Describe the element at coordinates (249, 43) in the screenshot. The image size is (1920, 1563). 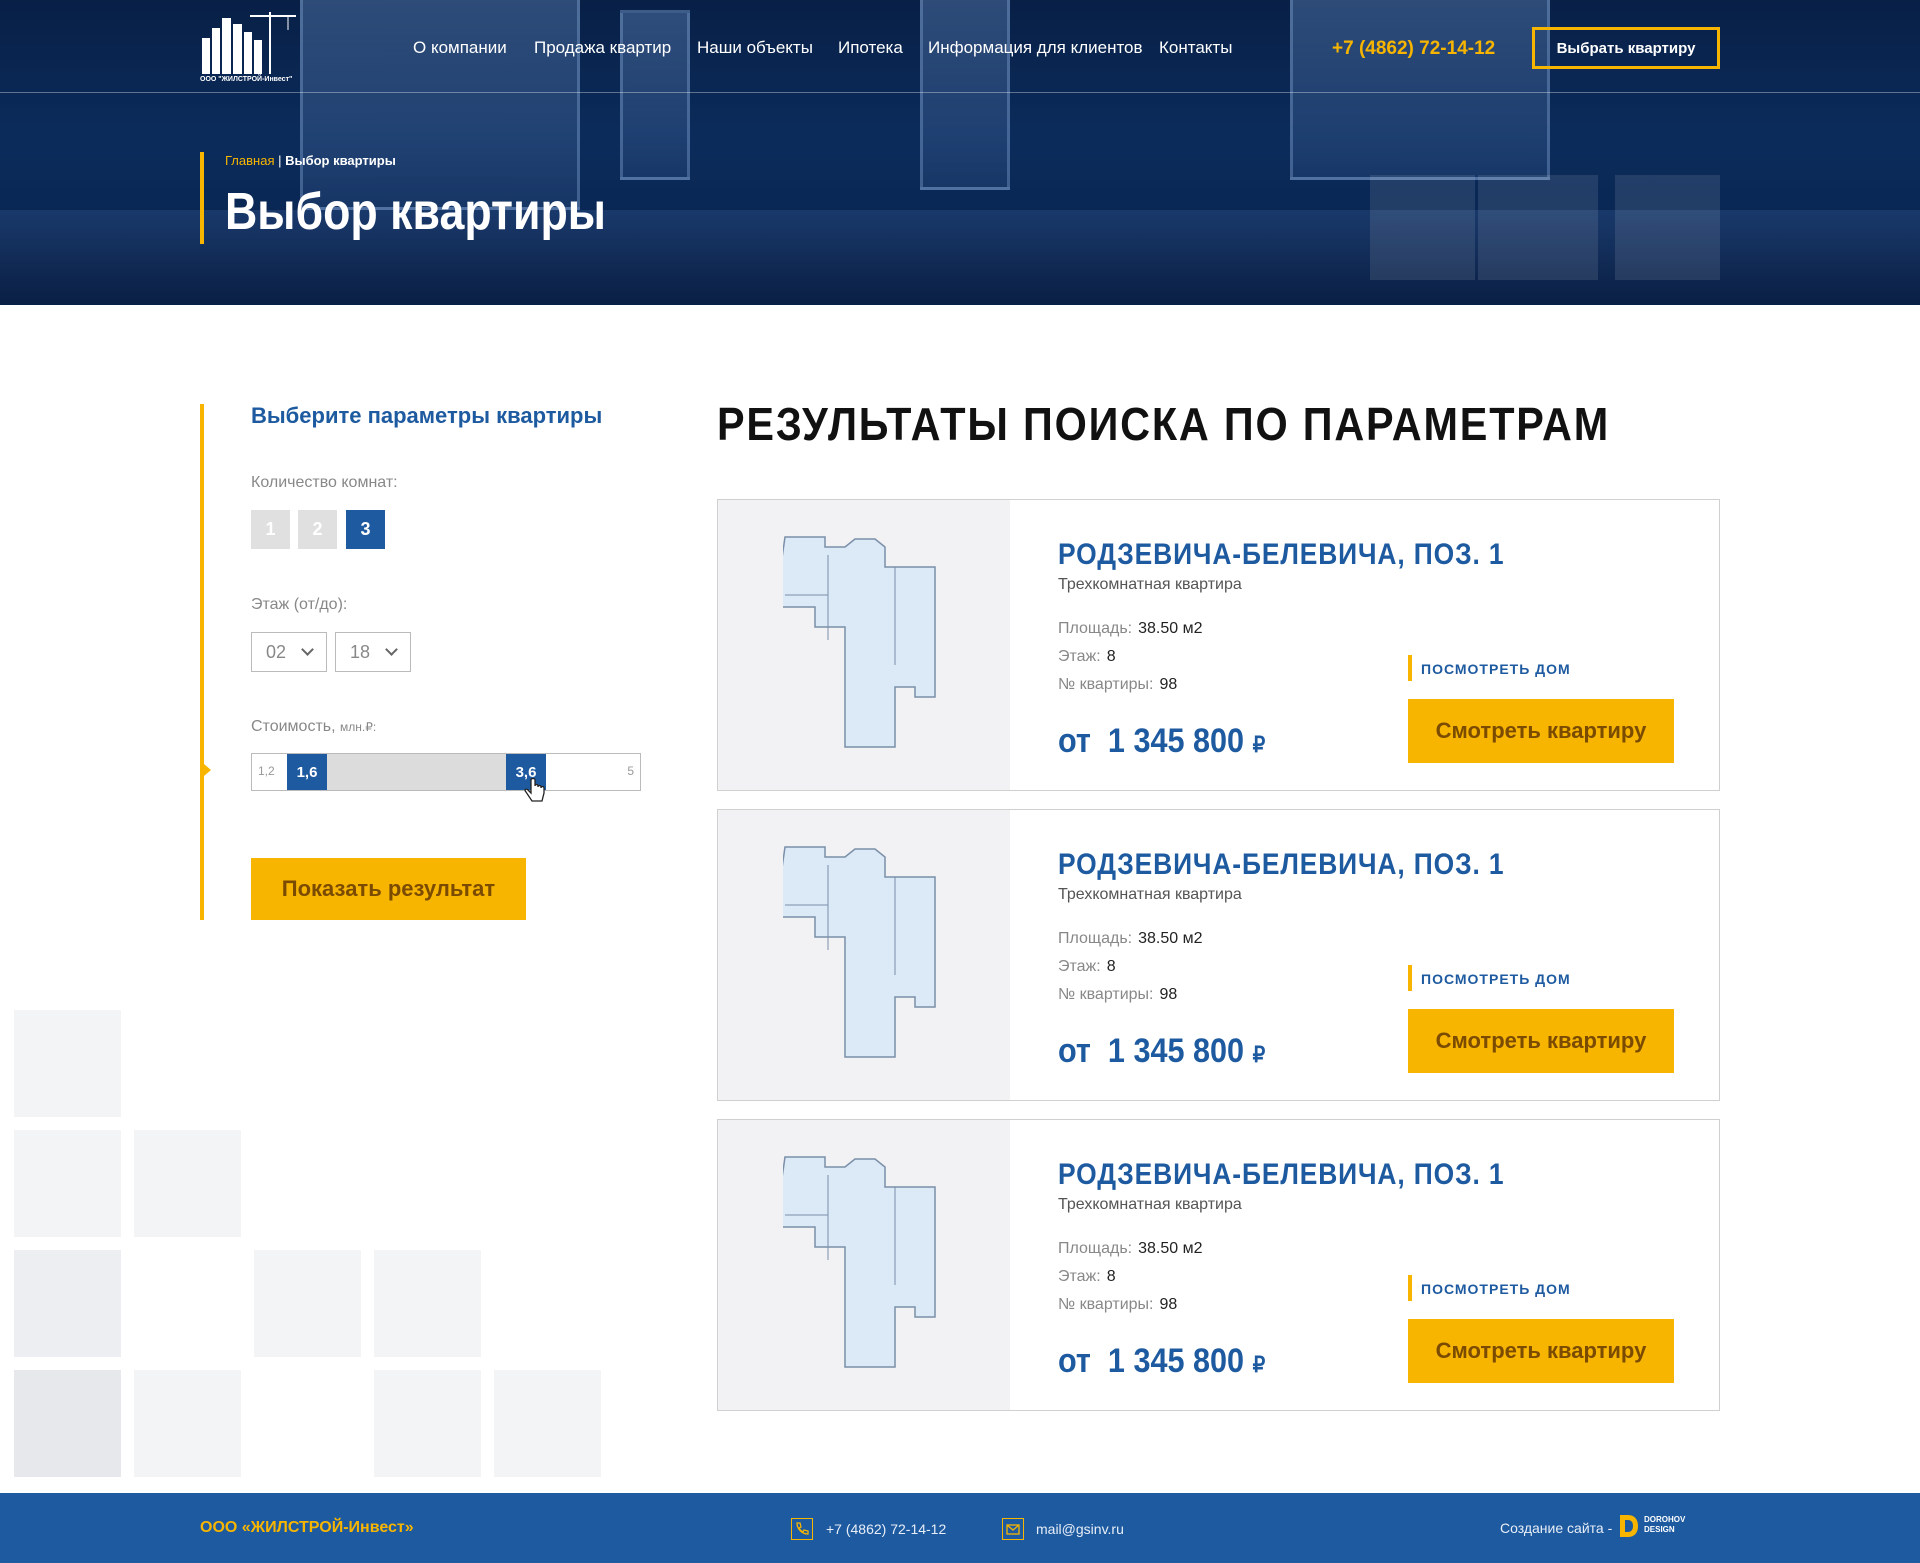
I see `building-logo-icon` at that location.